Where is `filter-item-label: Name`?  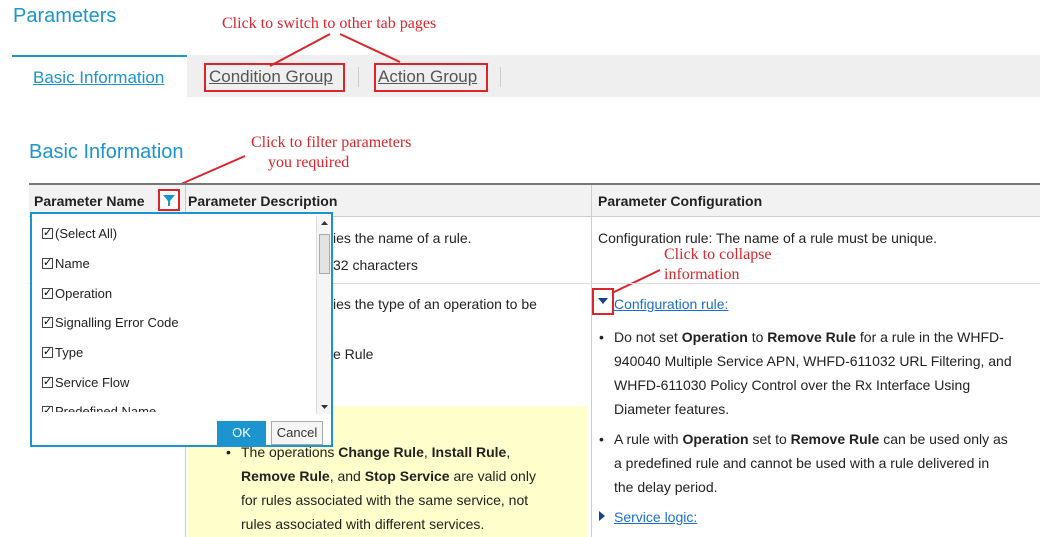 filter-item-label: Name is located at coordinates (72, 263).